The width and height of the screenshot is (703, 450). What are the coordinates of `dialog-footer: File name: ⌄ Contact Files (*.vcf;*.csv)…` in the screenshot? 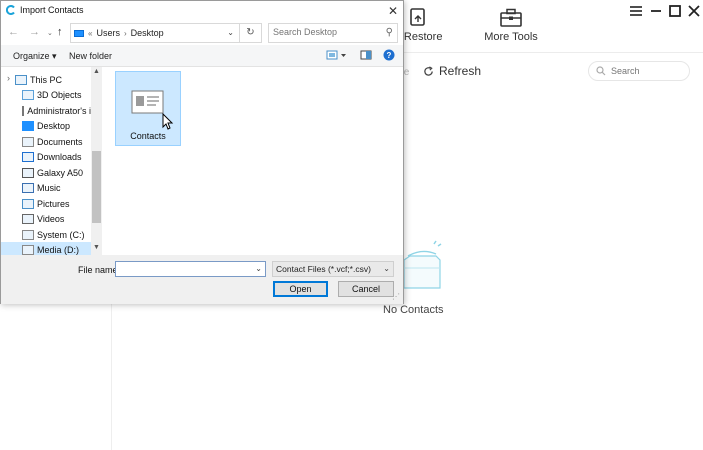 It's located at (202, 279).